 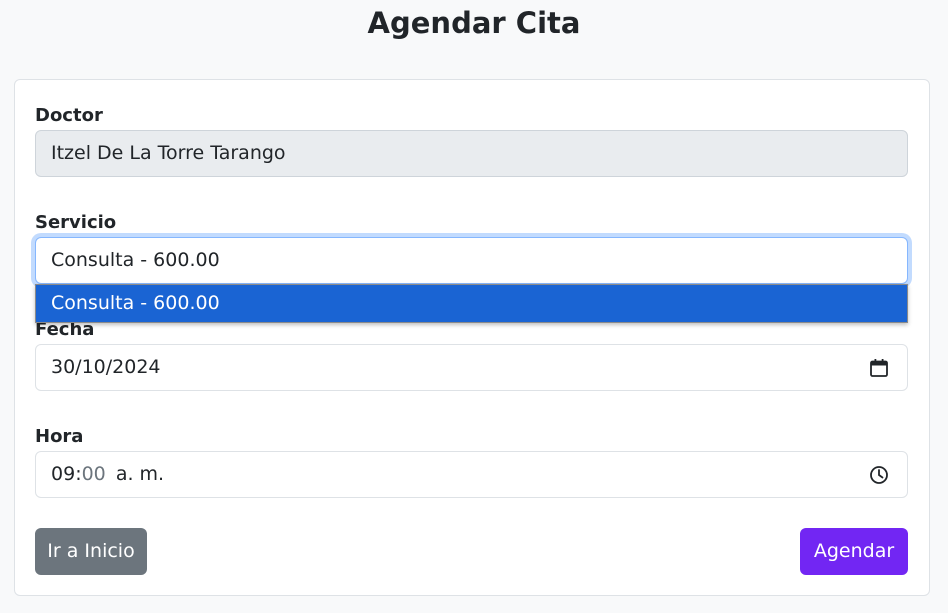 What do you see at coordinates (135, 260) in the screenshot?
I see `servicio-selected-value: Consulta - 600.00` at bounding box center [135, 260].